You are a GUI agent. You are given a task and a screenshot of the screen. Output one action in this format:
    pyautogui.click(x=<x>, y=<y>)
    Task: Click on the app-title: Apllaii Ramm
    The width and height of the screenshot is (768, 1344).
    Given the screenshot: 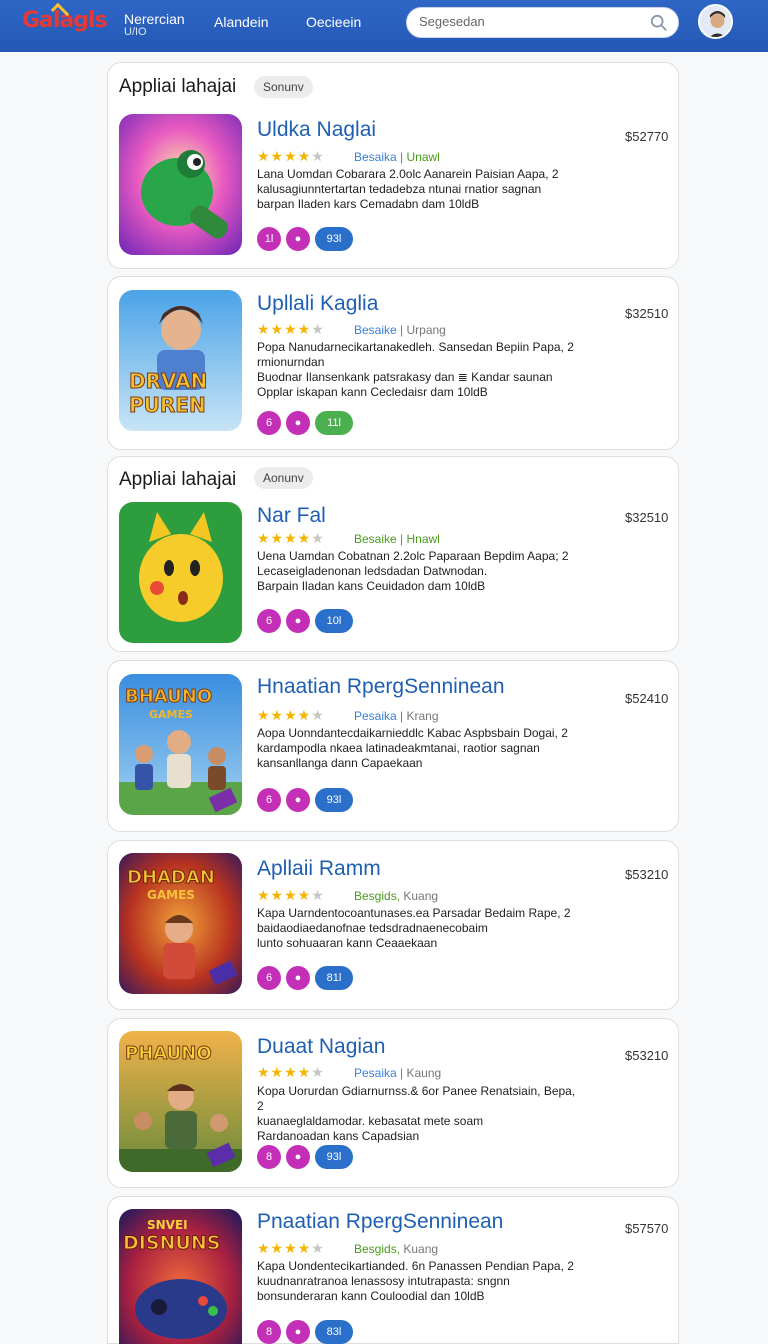 What is the action you would take?
    pyautogui.click(x=319, y=869)
    